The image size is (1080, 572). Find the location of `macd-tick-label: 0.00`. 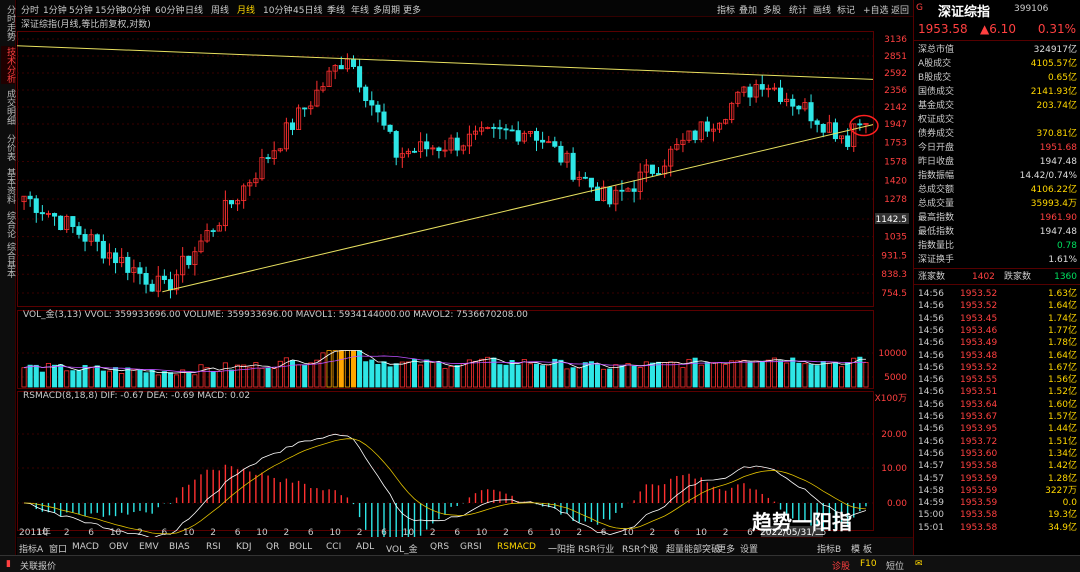

macd-tick-label: 0.00 is located at coordinates (897, 504).